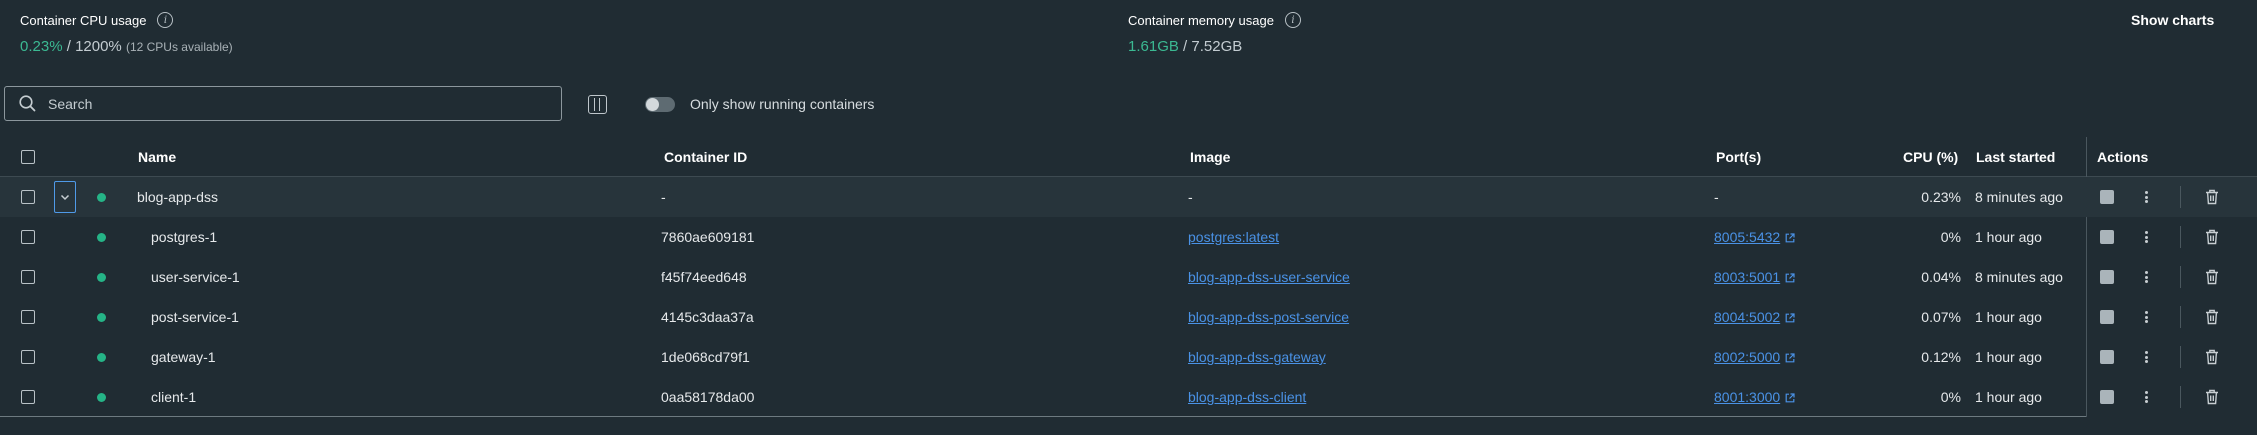 This screenshot has height=435, width=2257. What do you see at coordinates (1233, 237) in the screenshot?
I see `image-link: postgres:latest` at bounding box center [1233, 237].